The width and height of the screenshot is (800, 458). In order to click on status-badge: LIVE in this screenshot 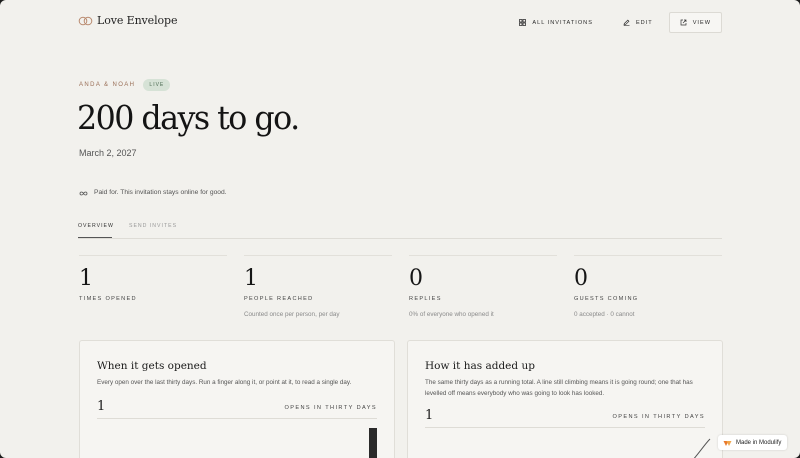, I will do `click(157, 85)`.